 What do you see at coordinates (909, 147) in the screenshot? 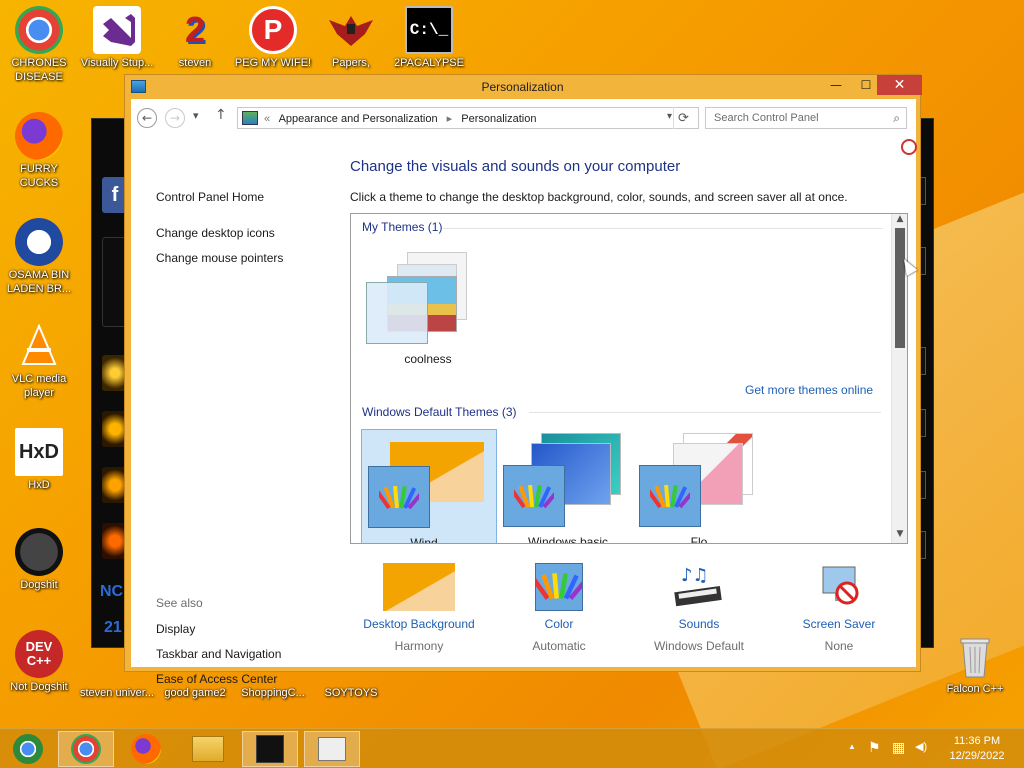
I see `help-icon` at bounding box center [909, 147].